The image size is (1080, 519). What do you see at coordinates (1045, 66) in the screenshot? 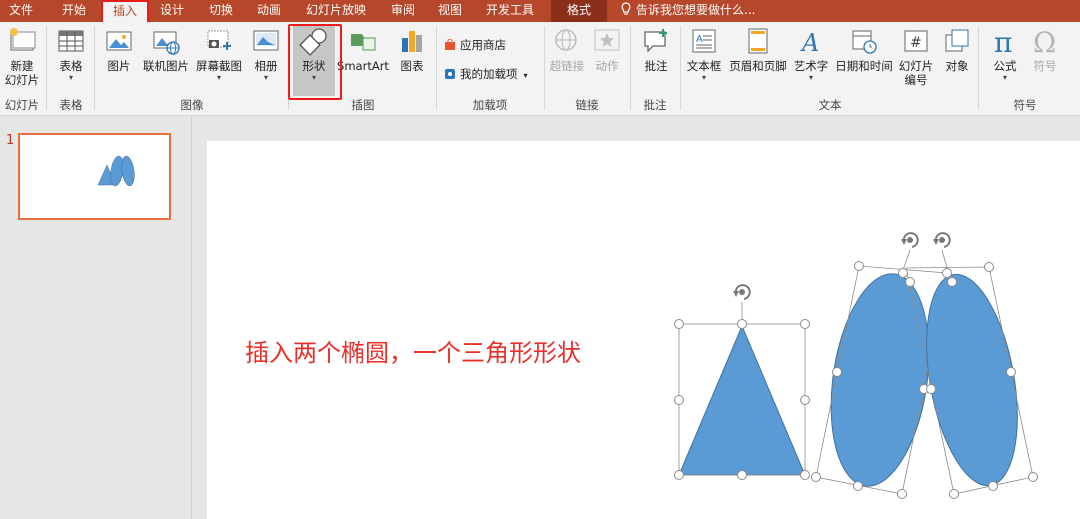
I see `symbol-label: 符号` at bounding box center [1045, 66].